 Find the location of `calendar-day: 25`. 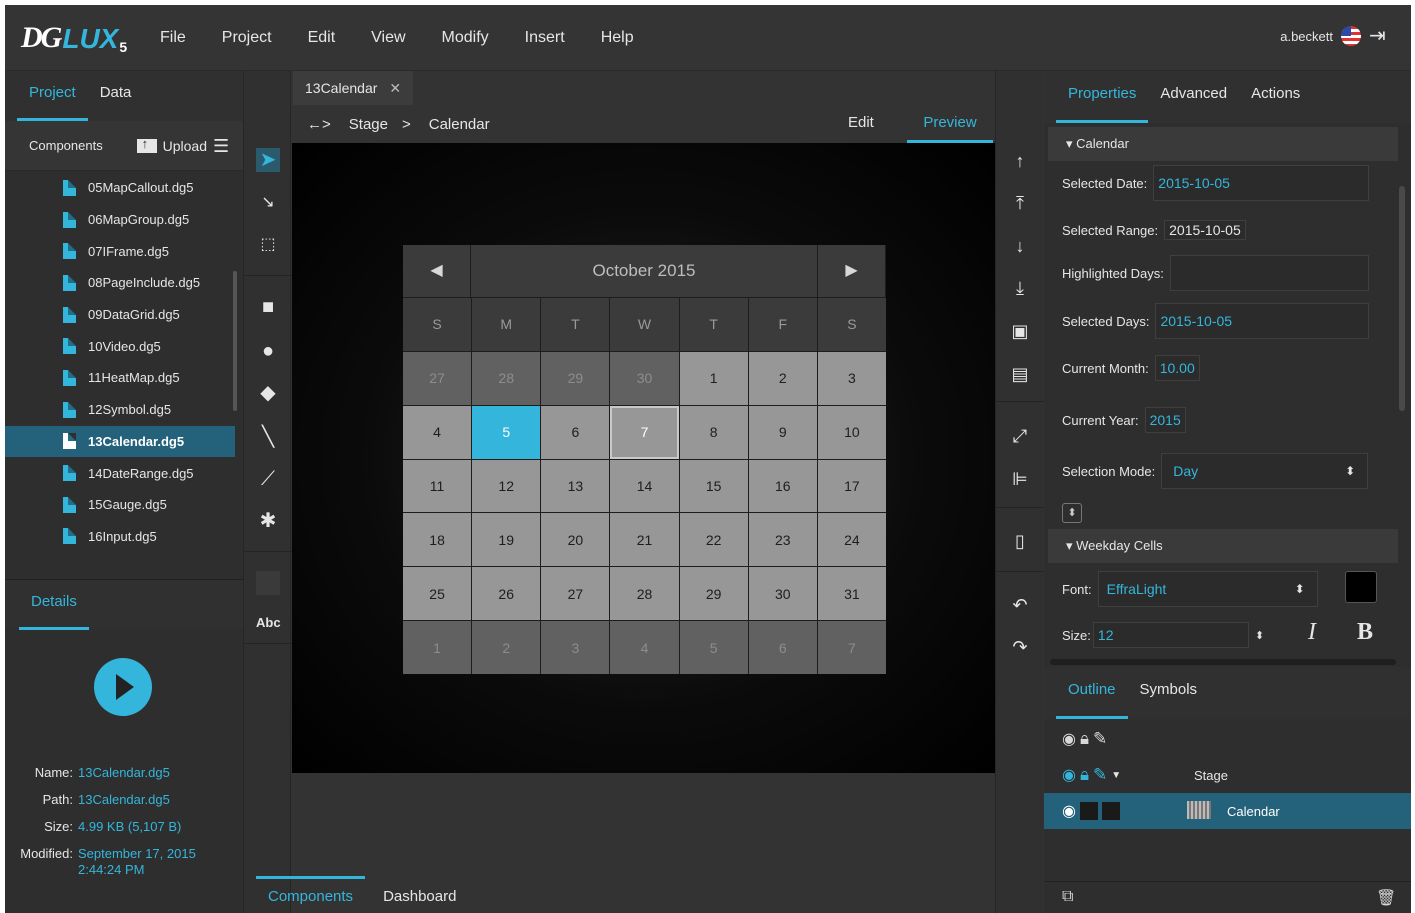

calendar-day: 25 is located at coordinates (437, 594).